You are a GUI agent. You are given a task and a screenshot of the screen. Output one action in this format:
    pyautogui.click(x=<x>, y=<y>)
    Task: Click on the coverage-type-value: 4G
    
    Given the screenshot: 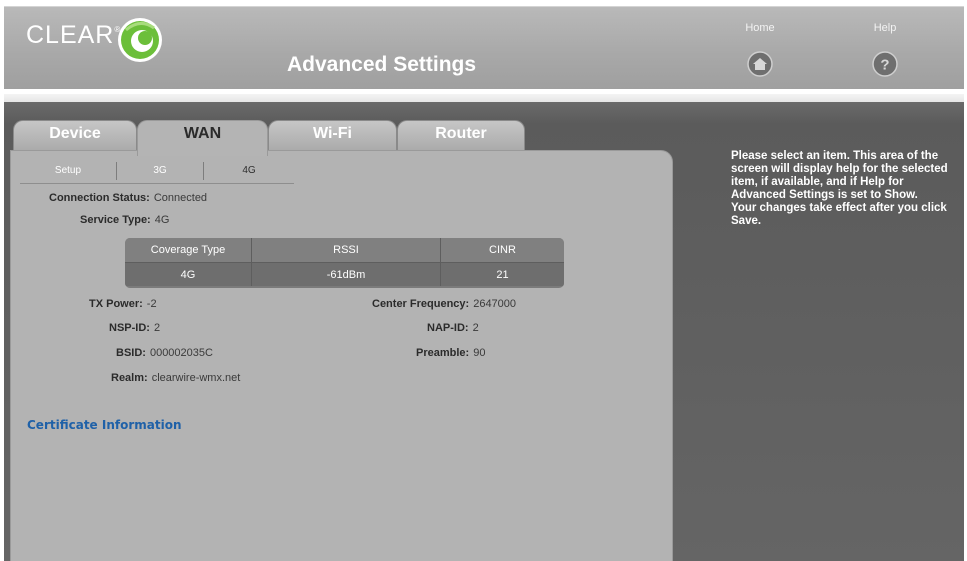 What is the action you would take?
    pyautogui.click(x=188, y=274)
    